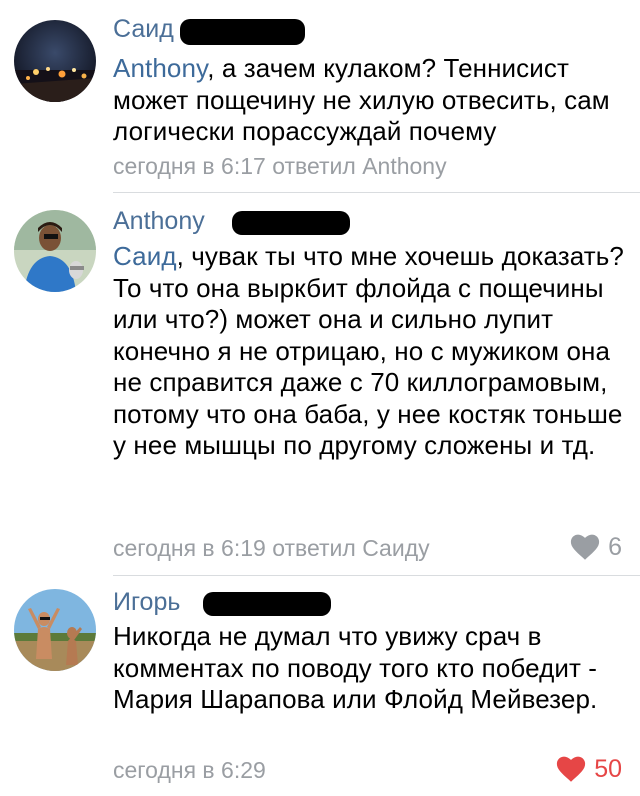  I want to click on comment-meta: сегодня в 6:19 ответил Саиду, so click(271, 548).